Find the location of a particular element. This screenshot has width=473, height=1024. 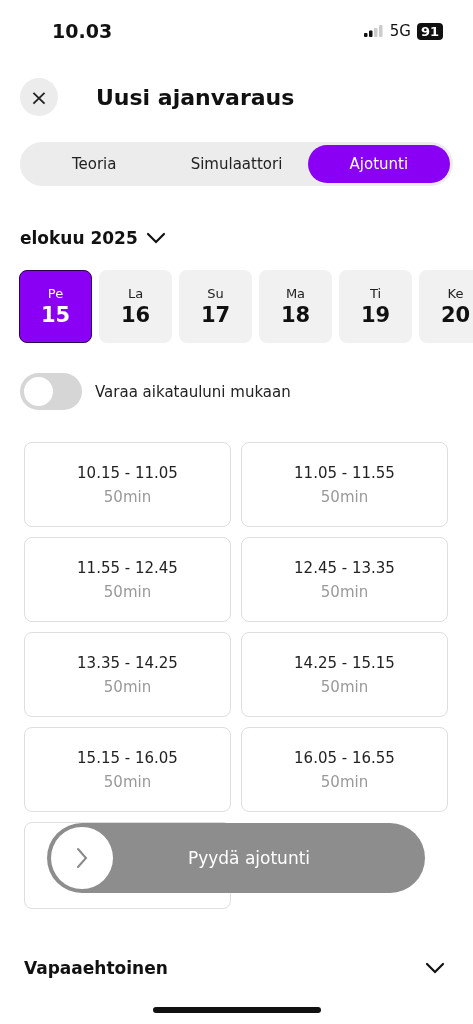

tab: Ajotunti is located at coordinates (378, 164).